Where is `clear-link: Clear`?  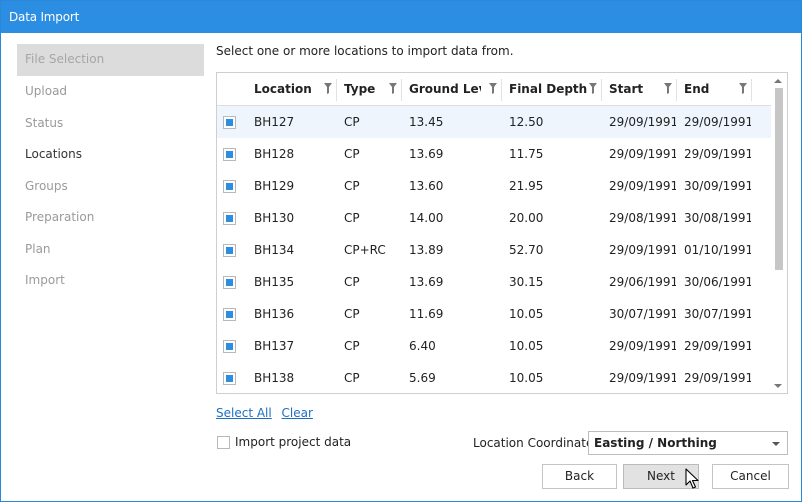
clear-link: Clear is located at coordinates (297, 413).